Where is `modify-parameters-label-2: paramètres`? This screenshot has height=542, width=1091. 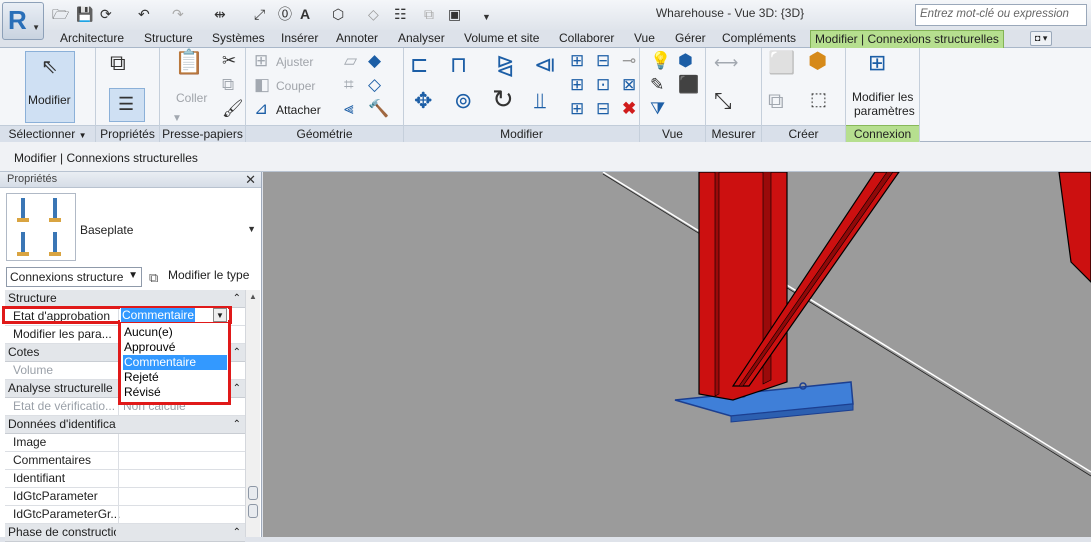 modify-parameters-label-2: paramètres is located at coordinates (884, 111).